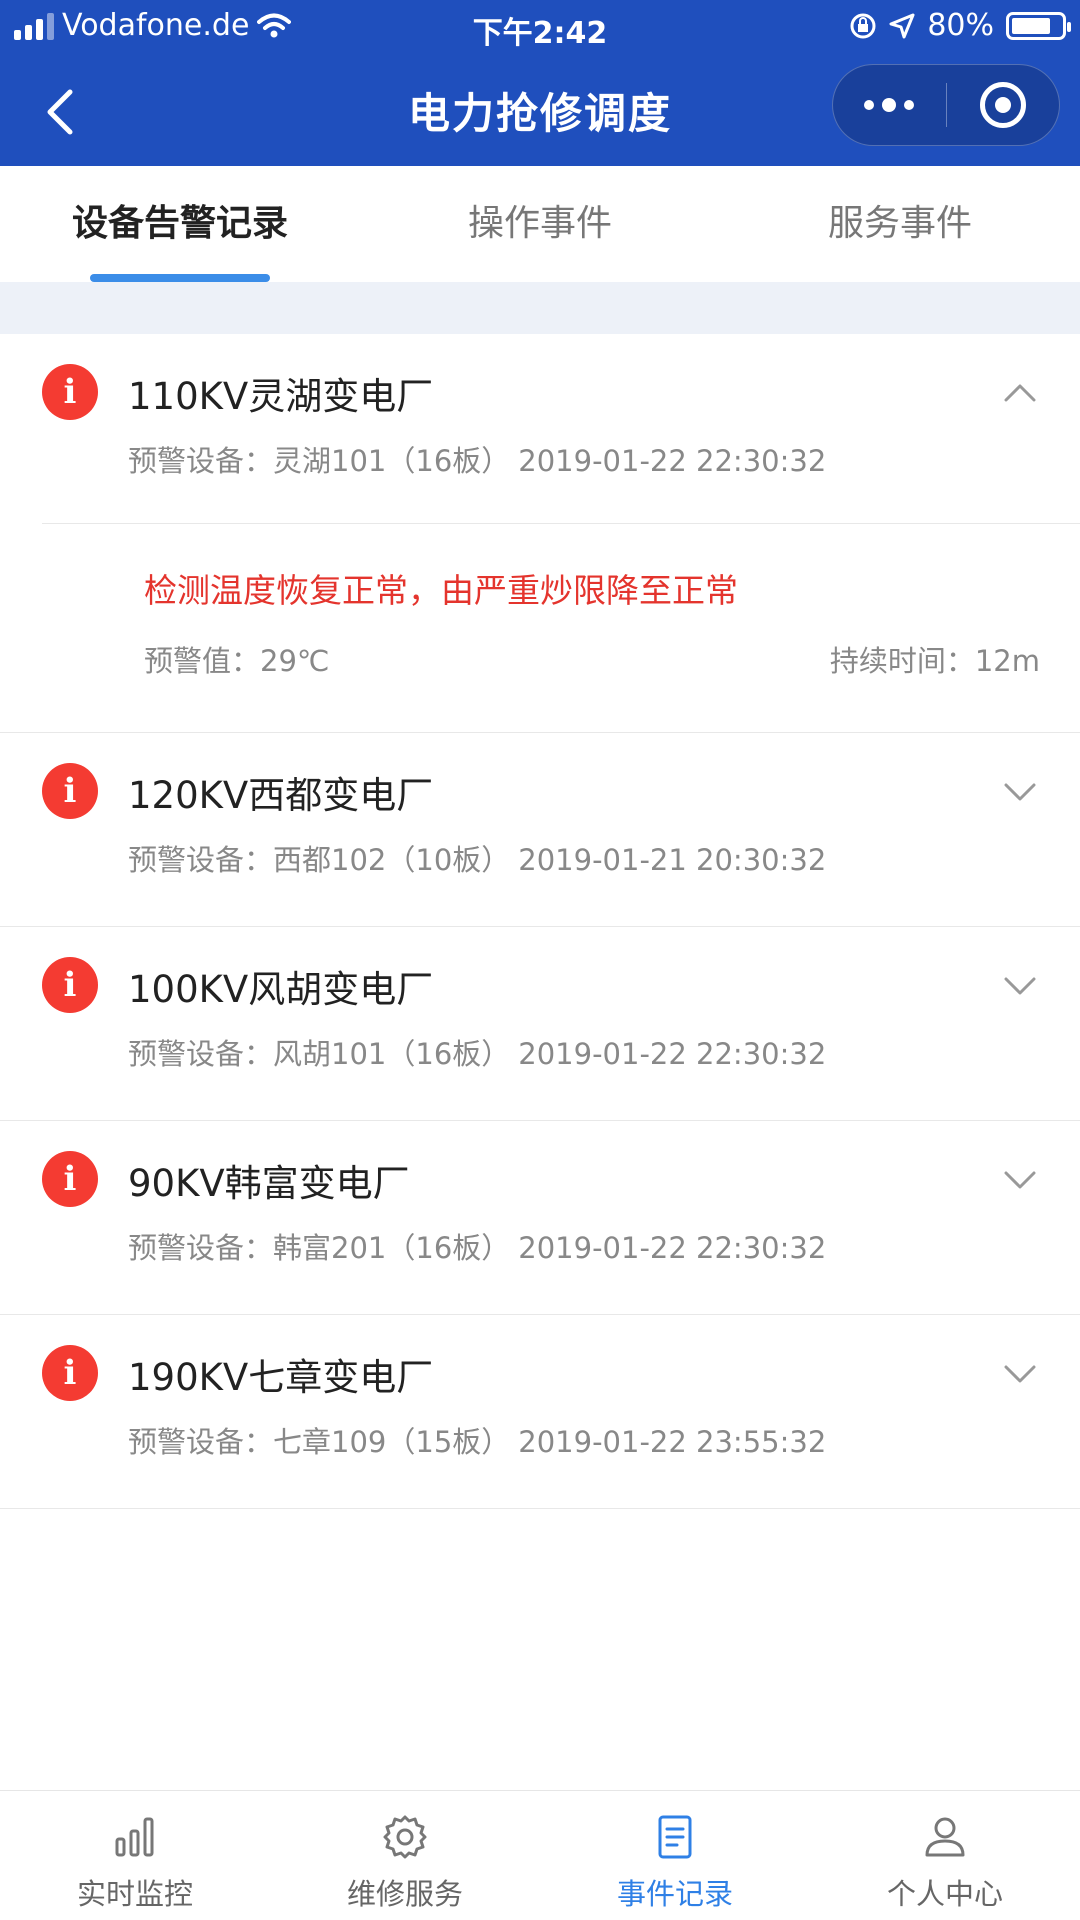 This screenshot has width=1080, height=1920. What do you see at coordinates (281, 989) in the screenshot?
I see `station-name: 100KV风胡变电厂` at bounding box center [281, 989].